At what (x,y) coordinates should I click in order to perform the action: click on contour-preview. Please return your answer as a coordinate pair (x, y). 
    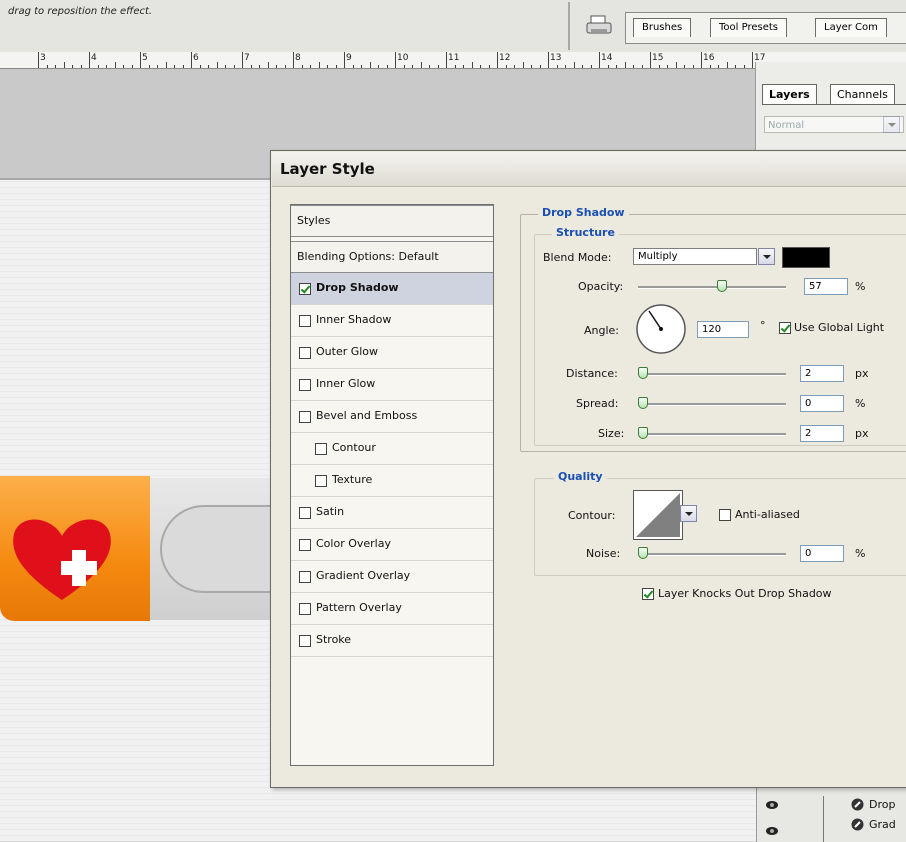
    Looking at the image, I should click on (658, 515).